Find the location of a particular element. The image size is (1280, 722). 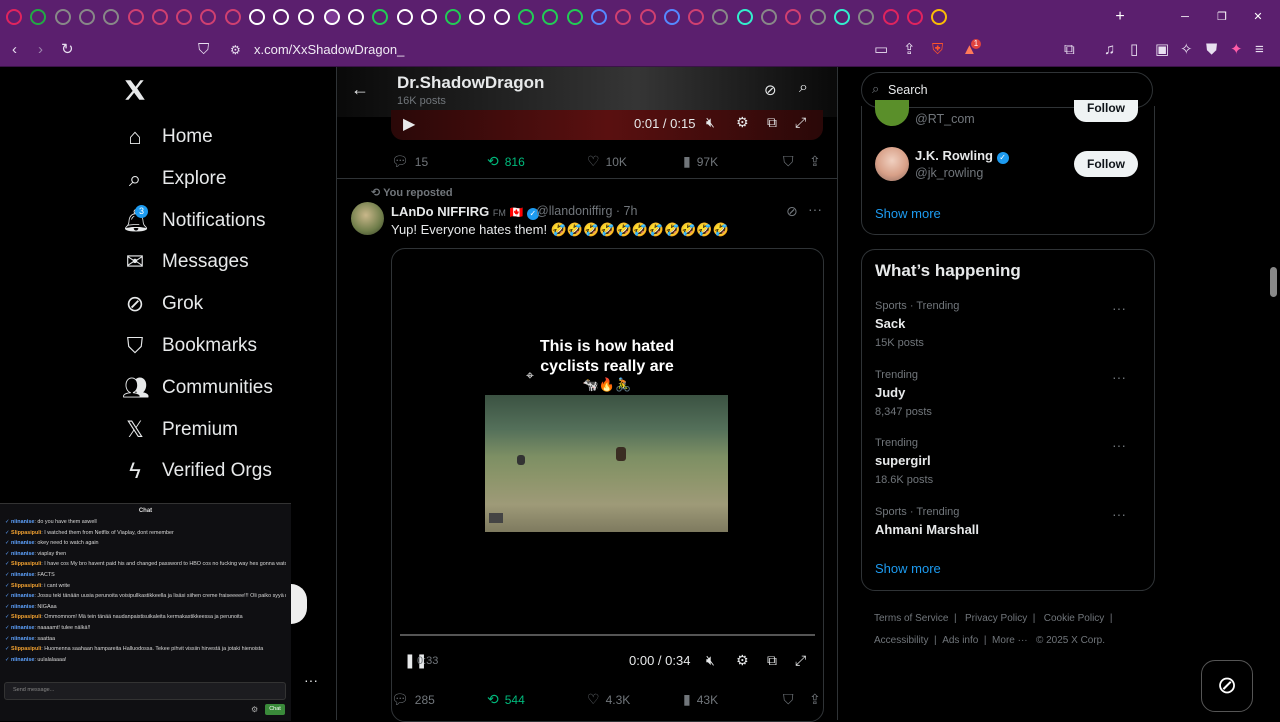

footer-more-link: More ··· is located at coordinates (1010, 640).